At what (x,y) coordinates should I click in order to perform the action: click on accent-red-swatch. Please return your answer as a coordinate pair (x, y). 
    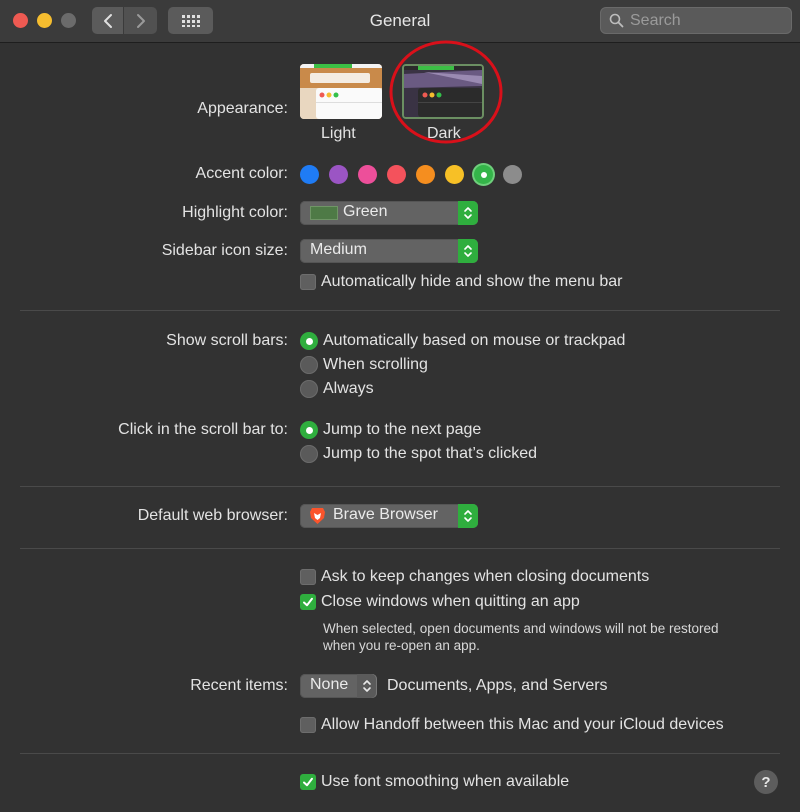
    Looking at the image, I should click on (396, 174).